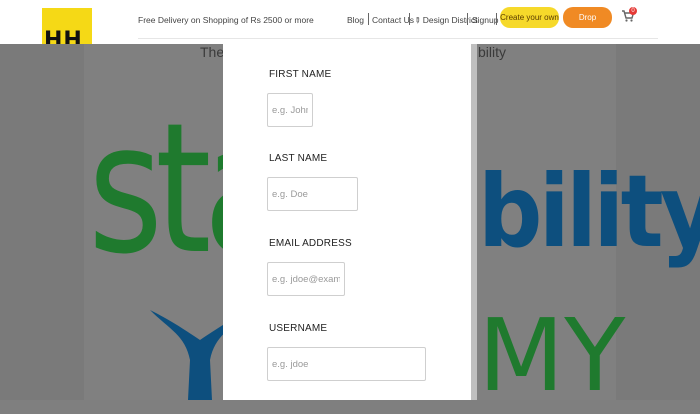 This screenshot has width=700, height=414. I want to click on email-address-label: EMAIL ADDRESS, so click(310, 243).